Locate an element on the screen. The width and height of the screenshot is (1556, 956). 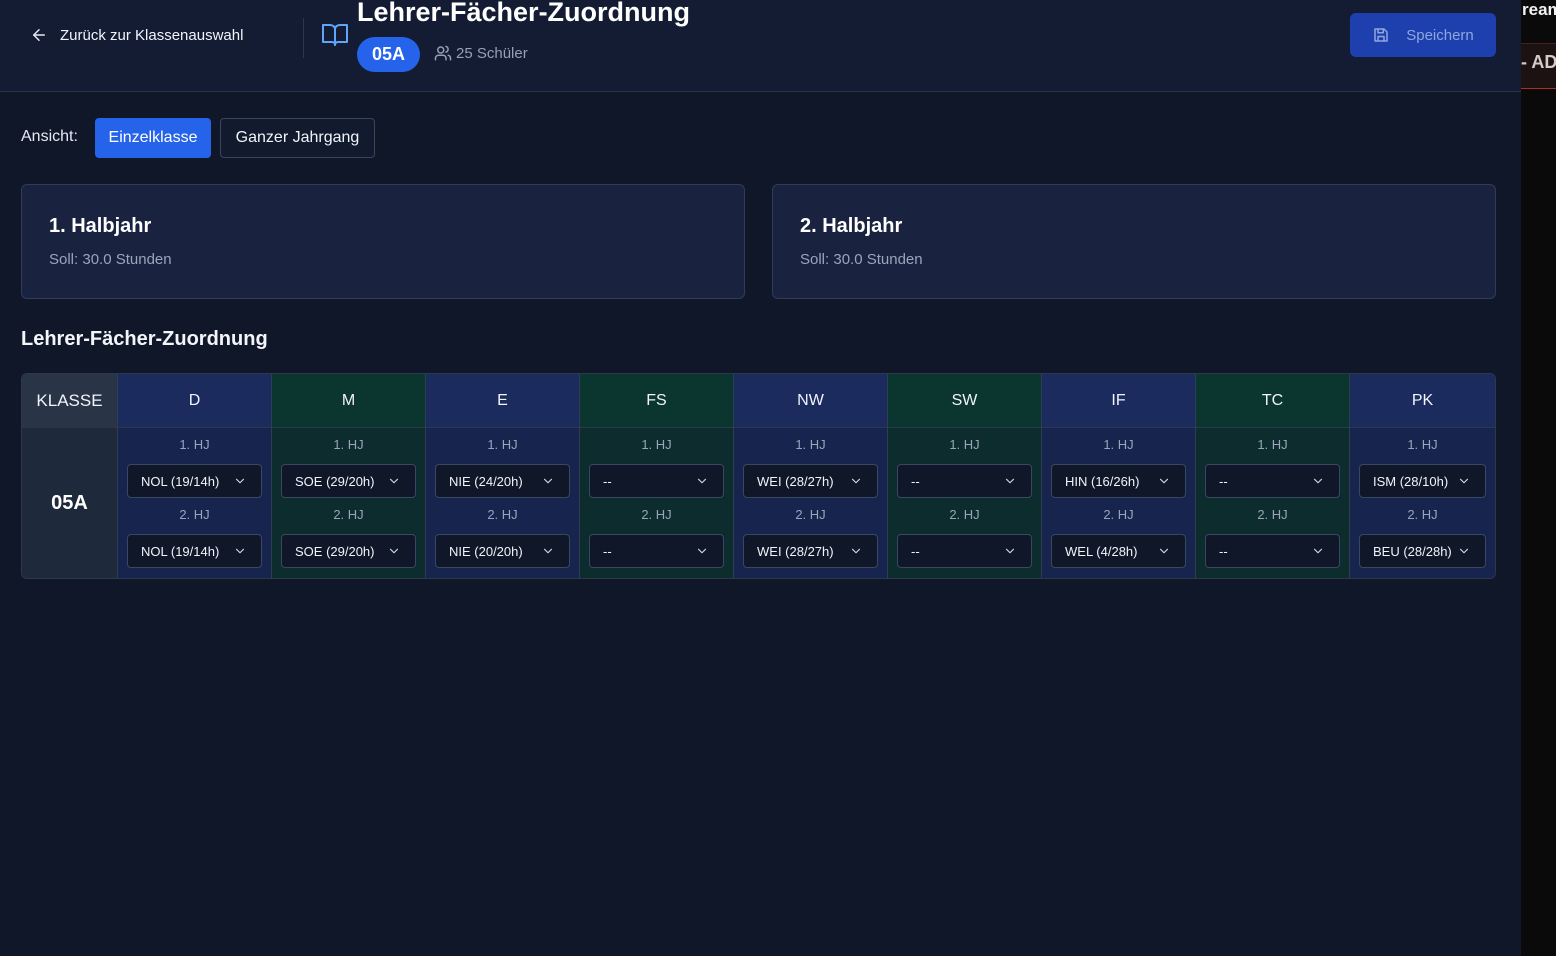
users-icon is located at coordinates (443, 53).